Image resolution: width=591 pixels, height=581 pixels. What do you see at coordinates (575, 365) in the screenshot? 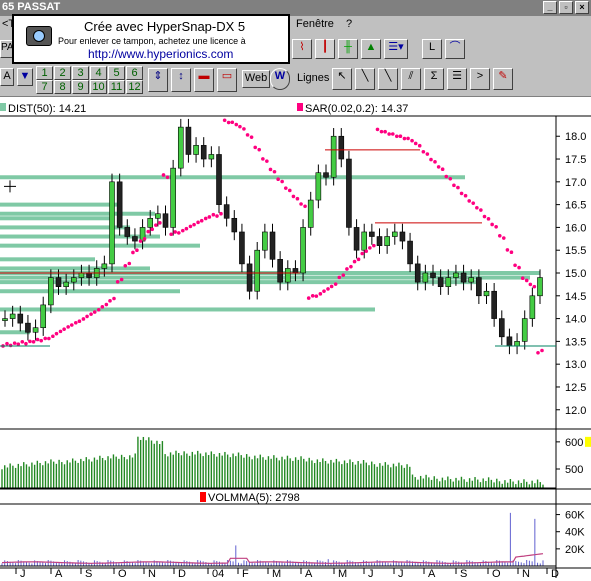
I see `price-label-10: 13.0` at bounding box center [575, 365].